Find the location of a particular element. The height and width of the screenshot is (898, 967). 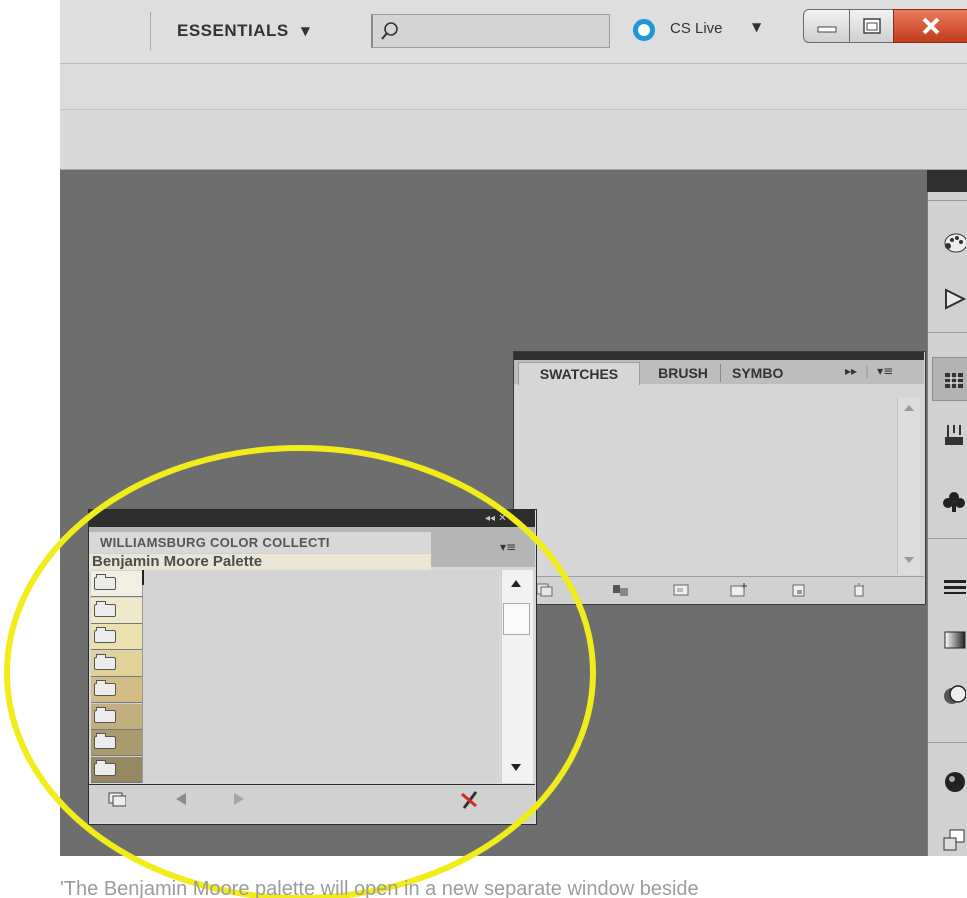

swatches-scrollbar is located at coordinates (908, 486).